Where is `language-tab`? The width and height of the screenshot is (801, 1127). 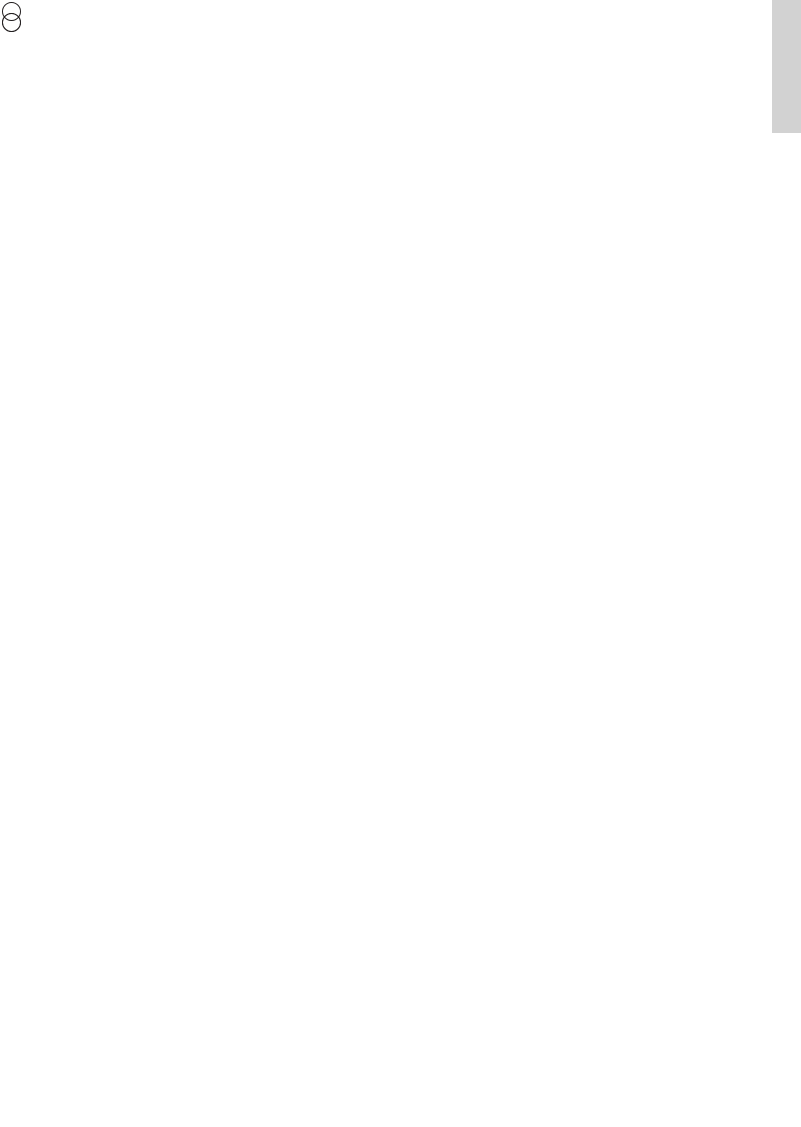
language-tab is located at coordinates (786, 66).